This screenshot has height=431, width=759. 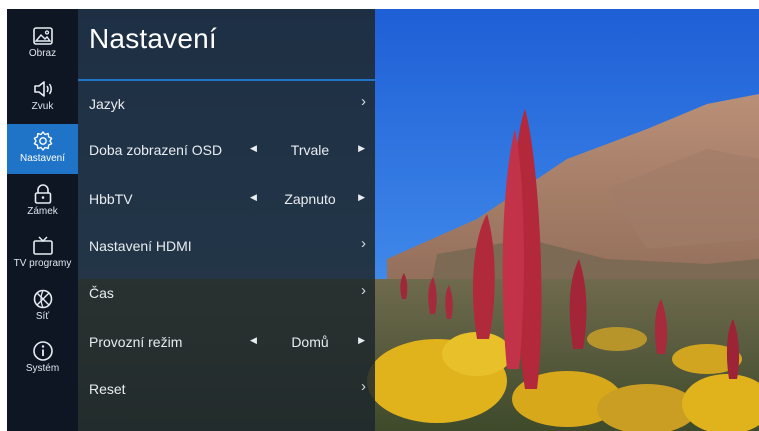 I want to click on menu-row-provozni-rezim: Provozní režim ◀ Domů ▶, so click(x=226, y=342).